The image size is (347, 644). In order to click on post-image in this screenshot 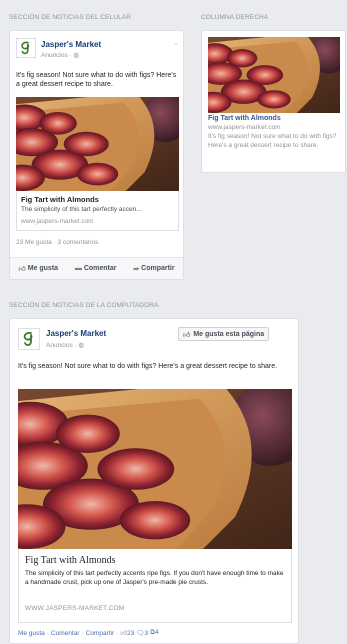, I will do `click(97, 144)`.